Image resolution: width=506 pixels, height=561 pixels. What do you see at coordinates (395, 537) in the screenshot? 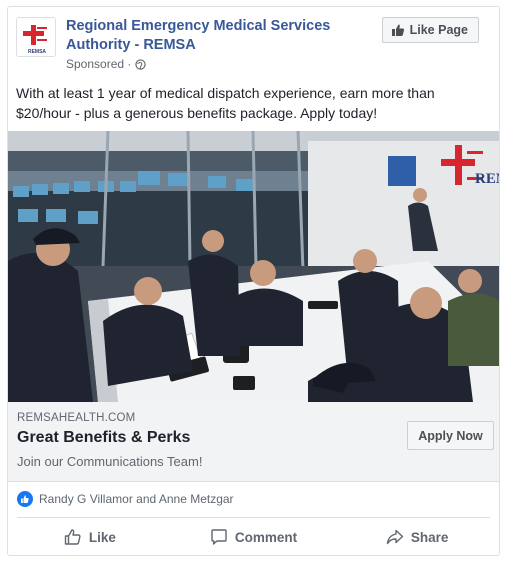
I see `share-arrow-icon` at bounding box center [395, 537].